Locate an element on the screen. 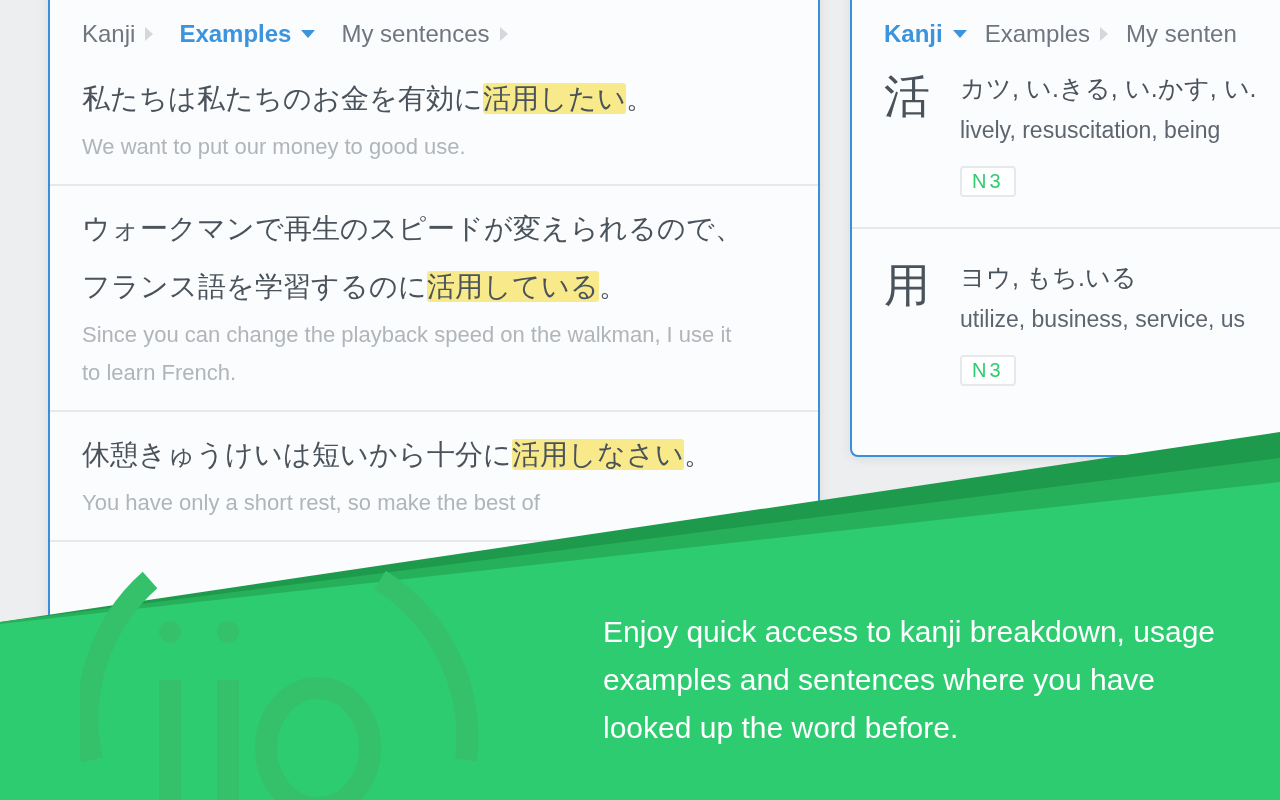 The height and width of the screenshot is (800, 1280). japanese-sentence: 休憩きゅうけいは短いから十分に活用しなさい。 is located at coordinates (397, 455).